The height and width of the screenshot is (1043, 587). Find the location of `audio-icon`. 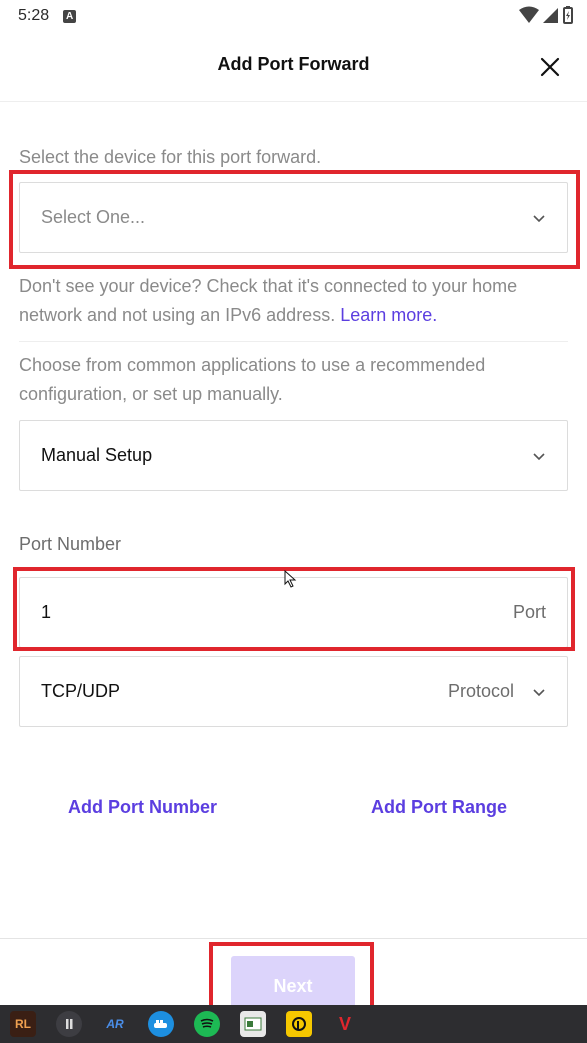

audio-icon is located at coordinates (69, 1024).